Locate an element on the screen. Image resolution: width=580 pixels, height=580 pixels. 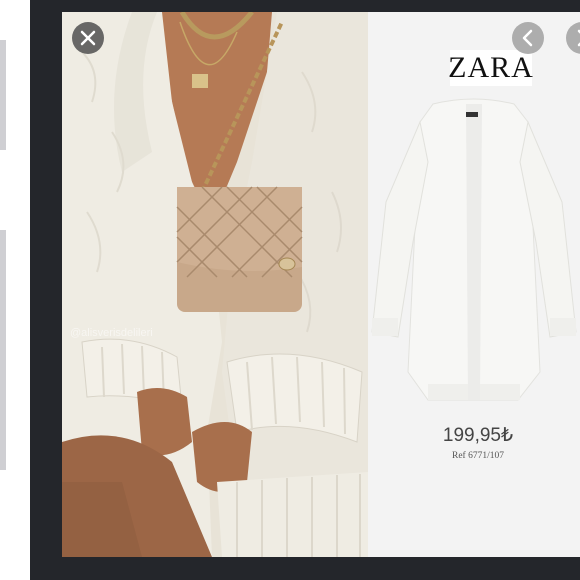
photo-watermark: @alisverisdelileri is located at coordinates (111, 333).